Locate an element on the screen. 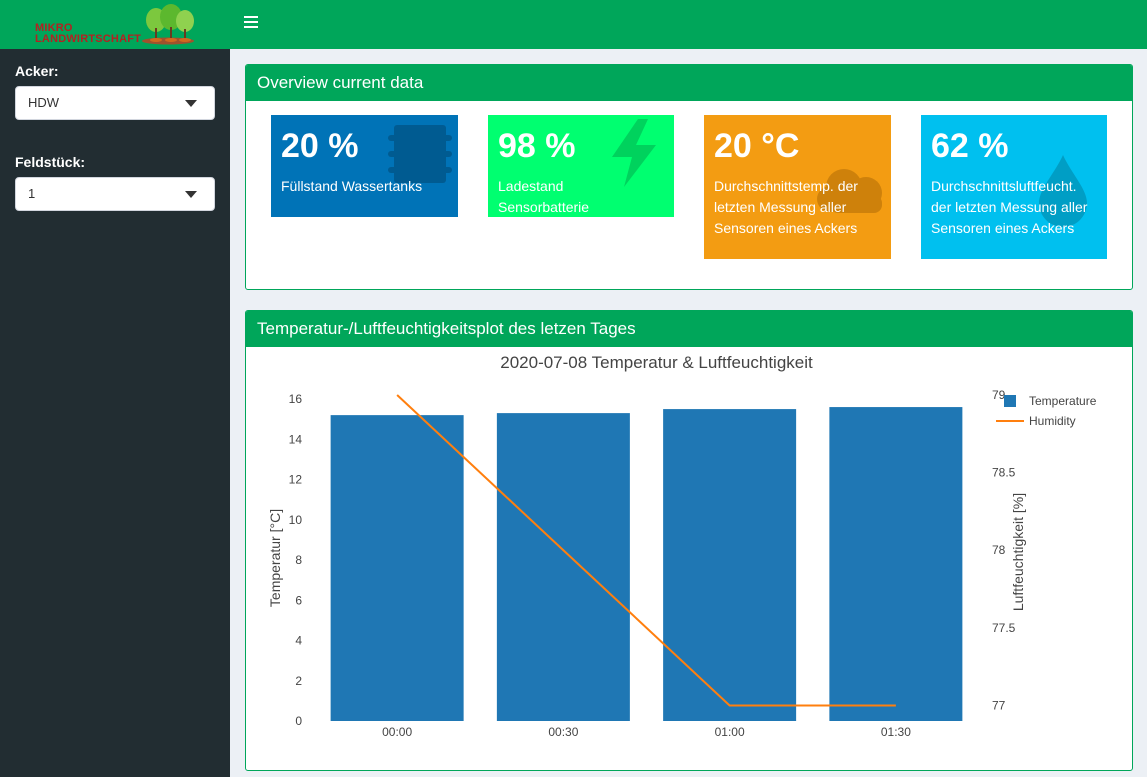 The height and width of the screenshot is (777, 1147). acker-select-value: HDW is located at coordinates (44, 102).